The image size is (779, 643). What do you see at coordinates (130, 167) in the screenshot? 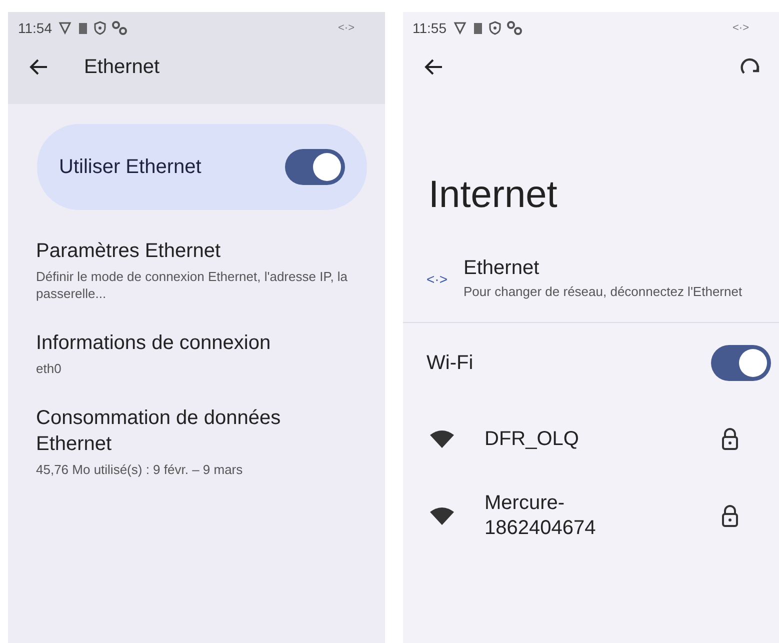
I see `switch-label: Utiliser Ethernet` at bounding box center [130, 167].